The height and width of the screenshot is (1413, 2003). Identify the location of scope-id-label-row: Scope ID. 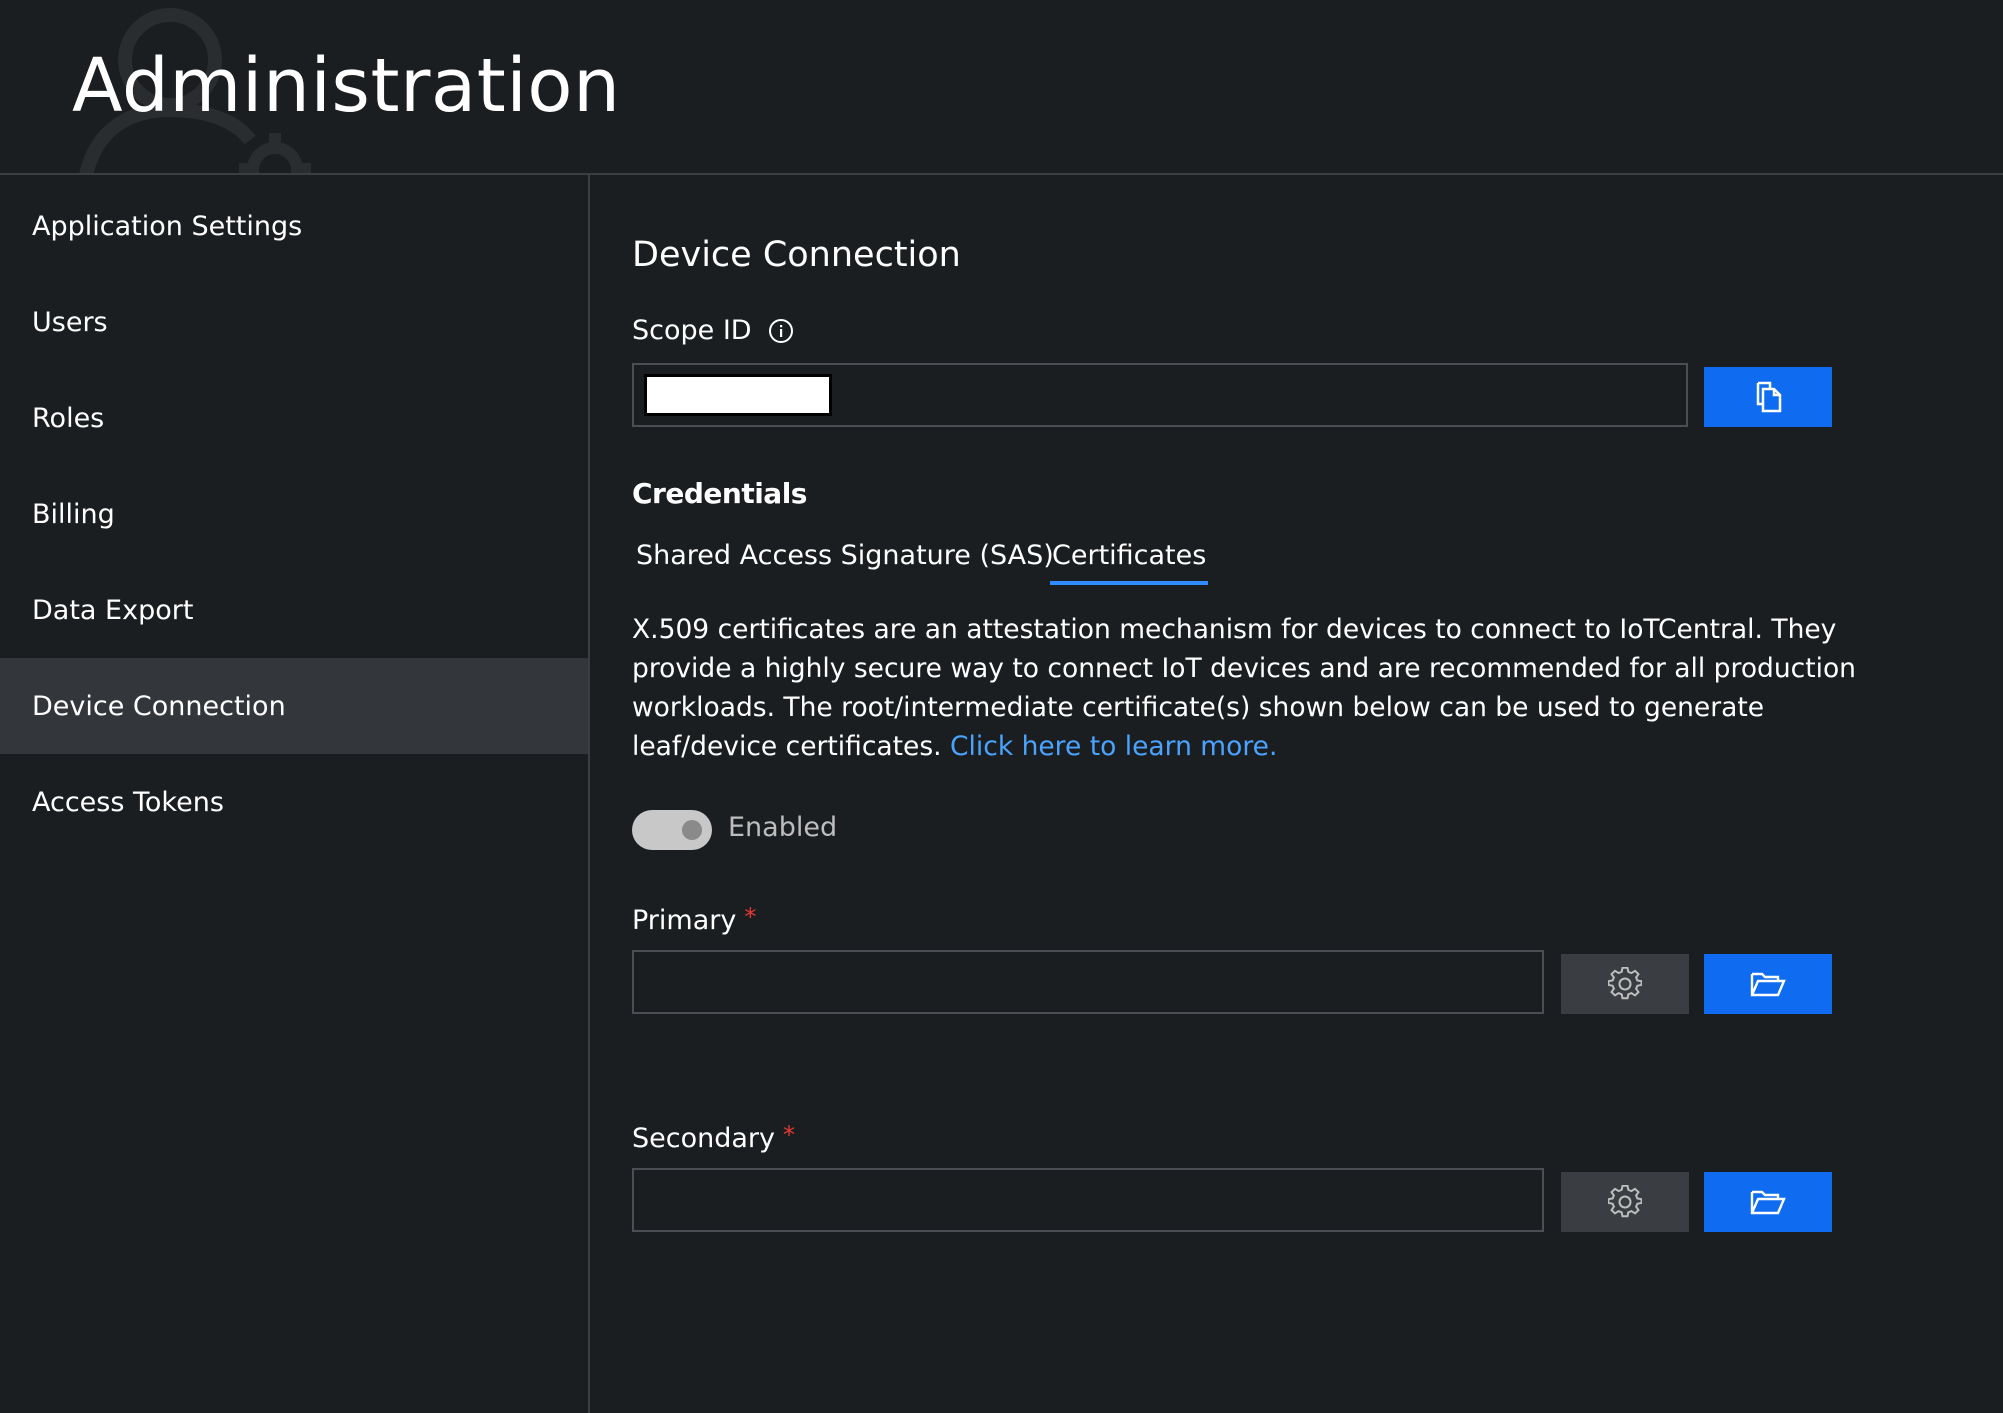
(713, 330).